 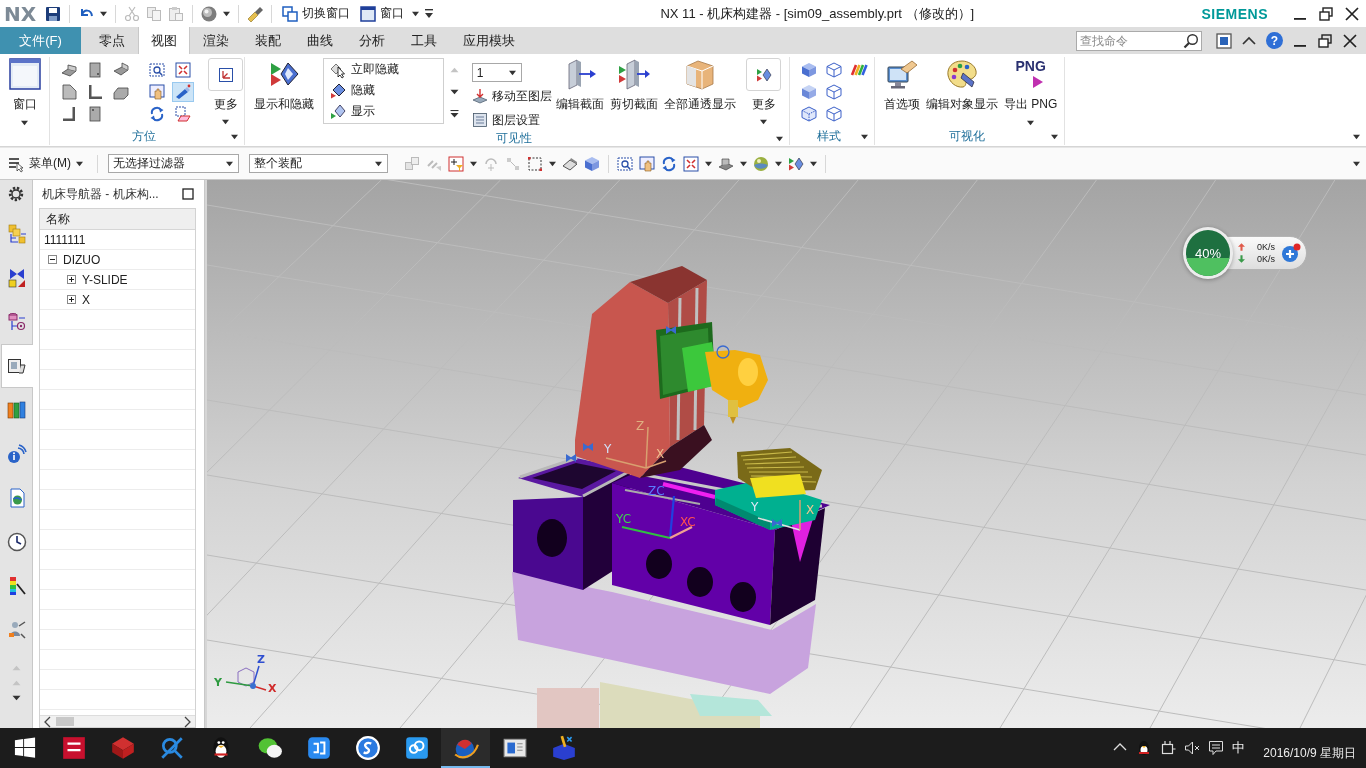 What do you see at coordinates (65, 239) in the screenshot?
I see `tree-item: 1111111` at bounding box center [65, 239].